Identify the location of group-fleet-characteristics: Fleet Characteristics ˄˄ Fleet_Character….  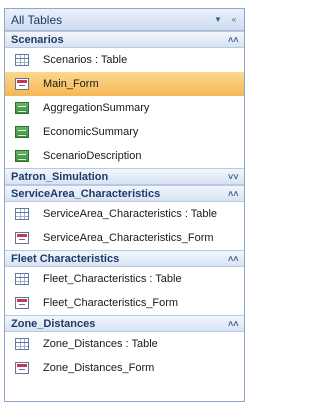
(124, 282).